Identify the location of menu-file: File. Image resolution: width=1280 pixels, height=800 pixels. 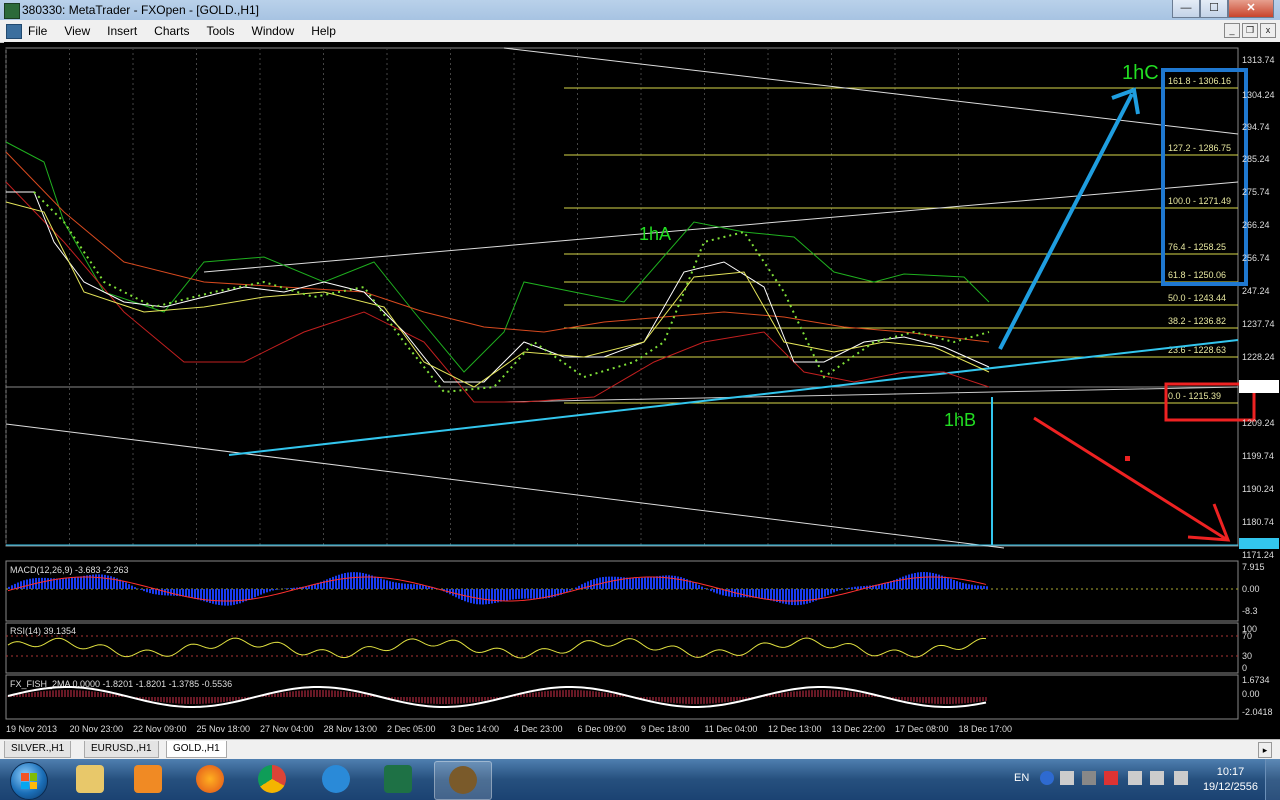
(37, 31).